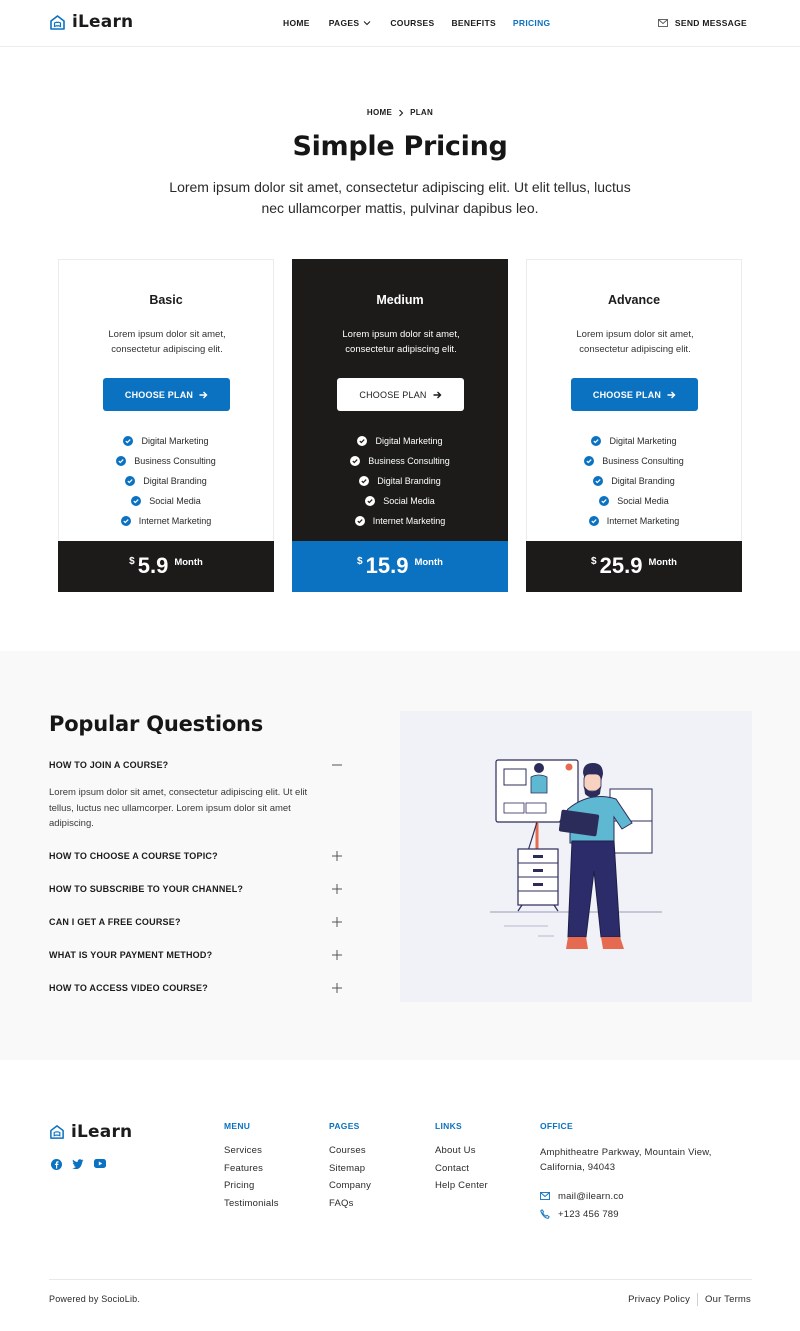  I want to click on footer-link-testimonials: Testimonials, so click(251, 1207).